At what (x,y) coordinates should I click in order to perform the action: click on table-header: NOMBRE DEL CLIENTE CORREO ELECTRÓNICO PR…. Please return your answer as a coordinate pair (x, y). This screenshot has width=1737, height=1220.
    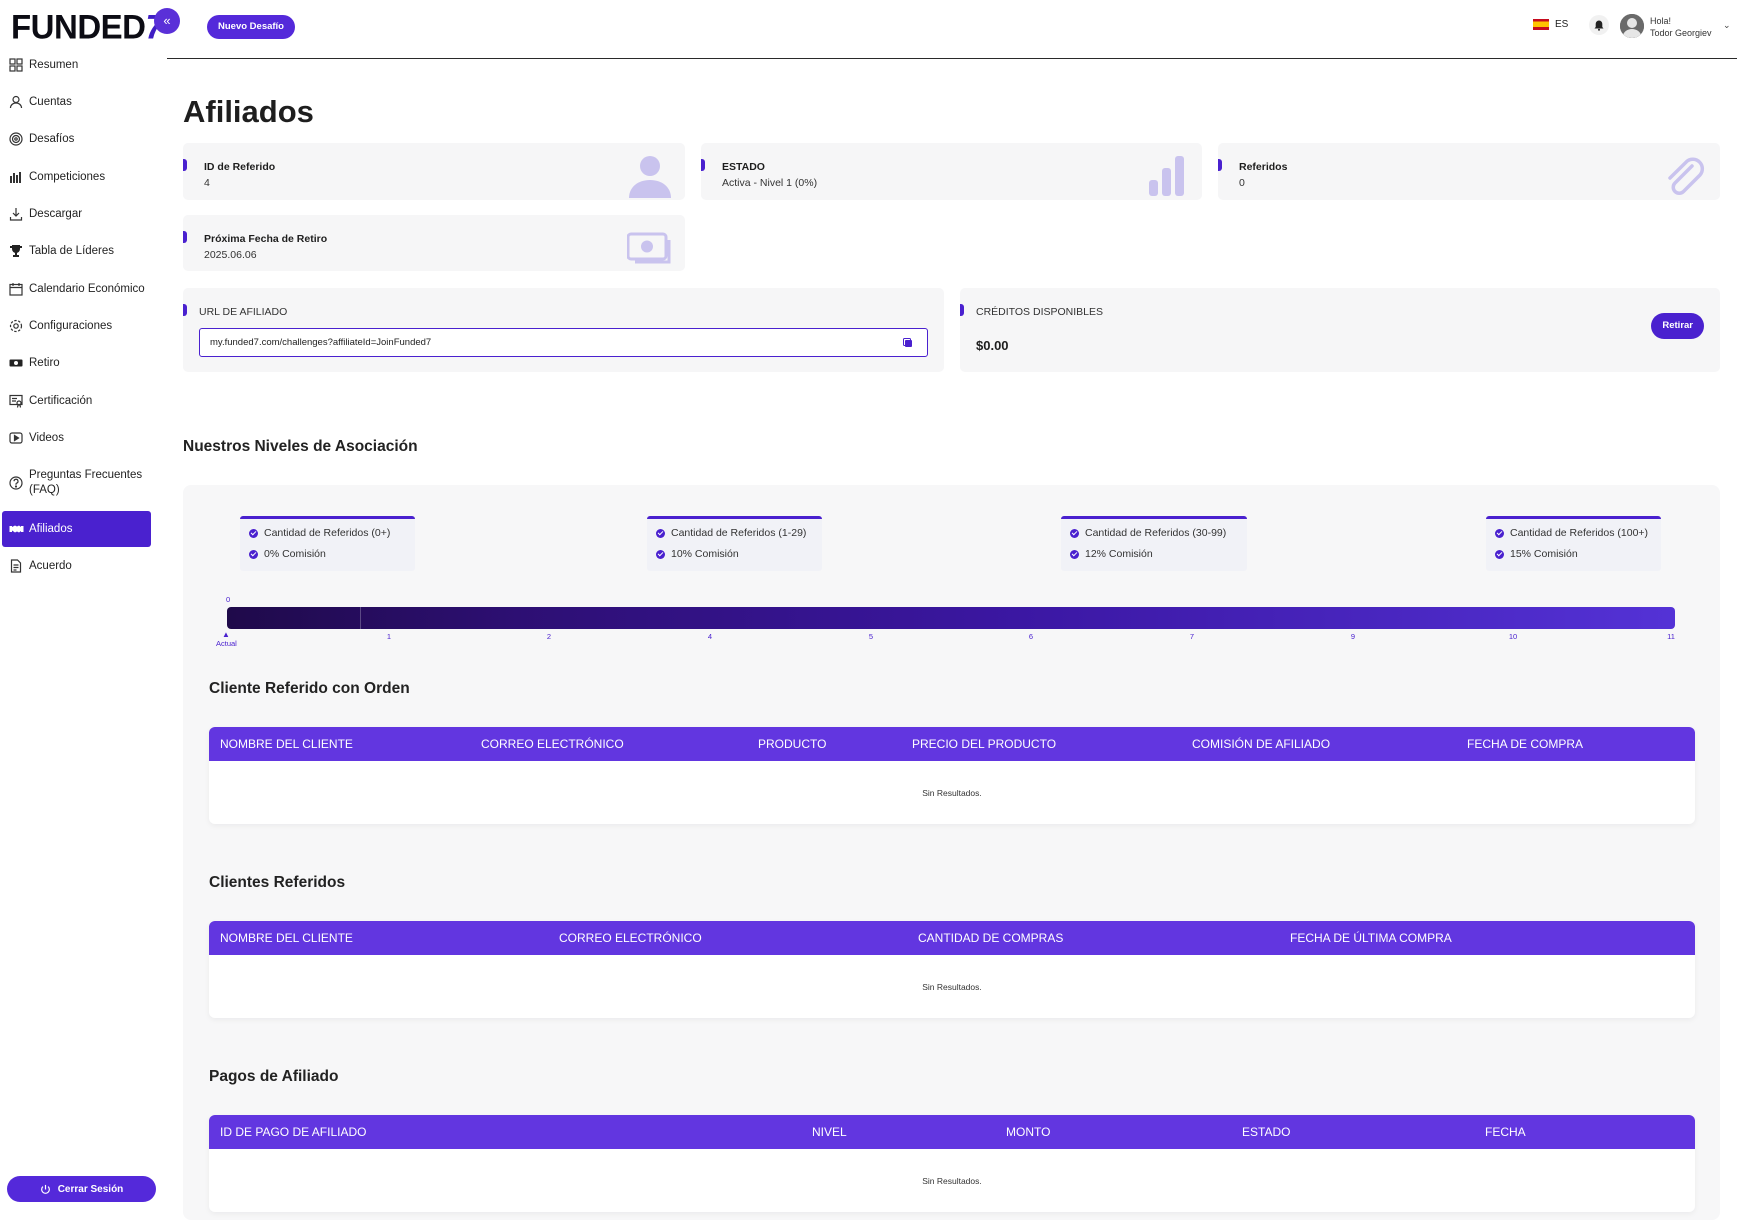
    Looking at the image, I should click on (952, 744).